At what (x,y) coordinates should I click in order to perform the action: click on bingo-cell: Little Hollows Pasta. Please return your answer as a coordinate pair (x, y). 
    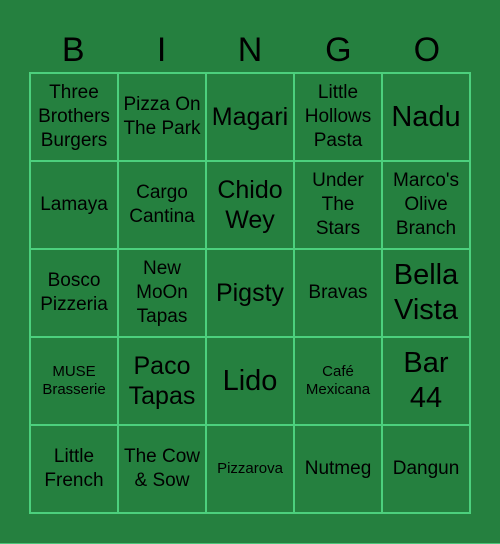
    Looking at the image, I should click on (338, 117).